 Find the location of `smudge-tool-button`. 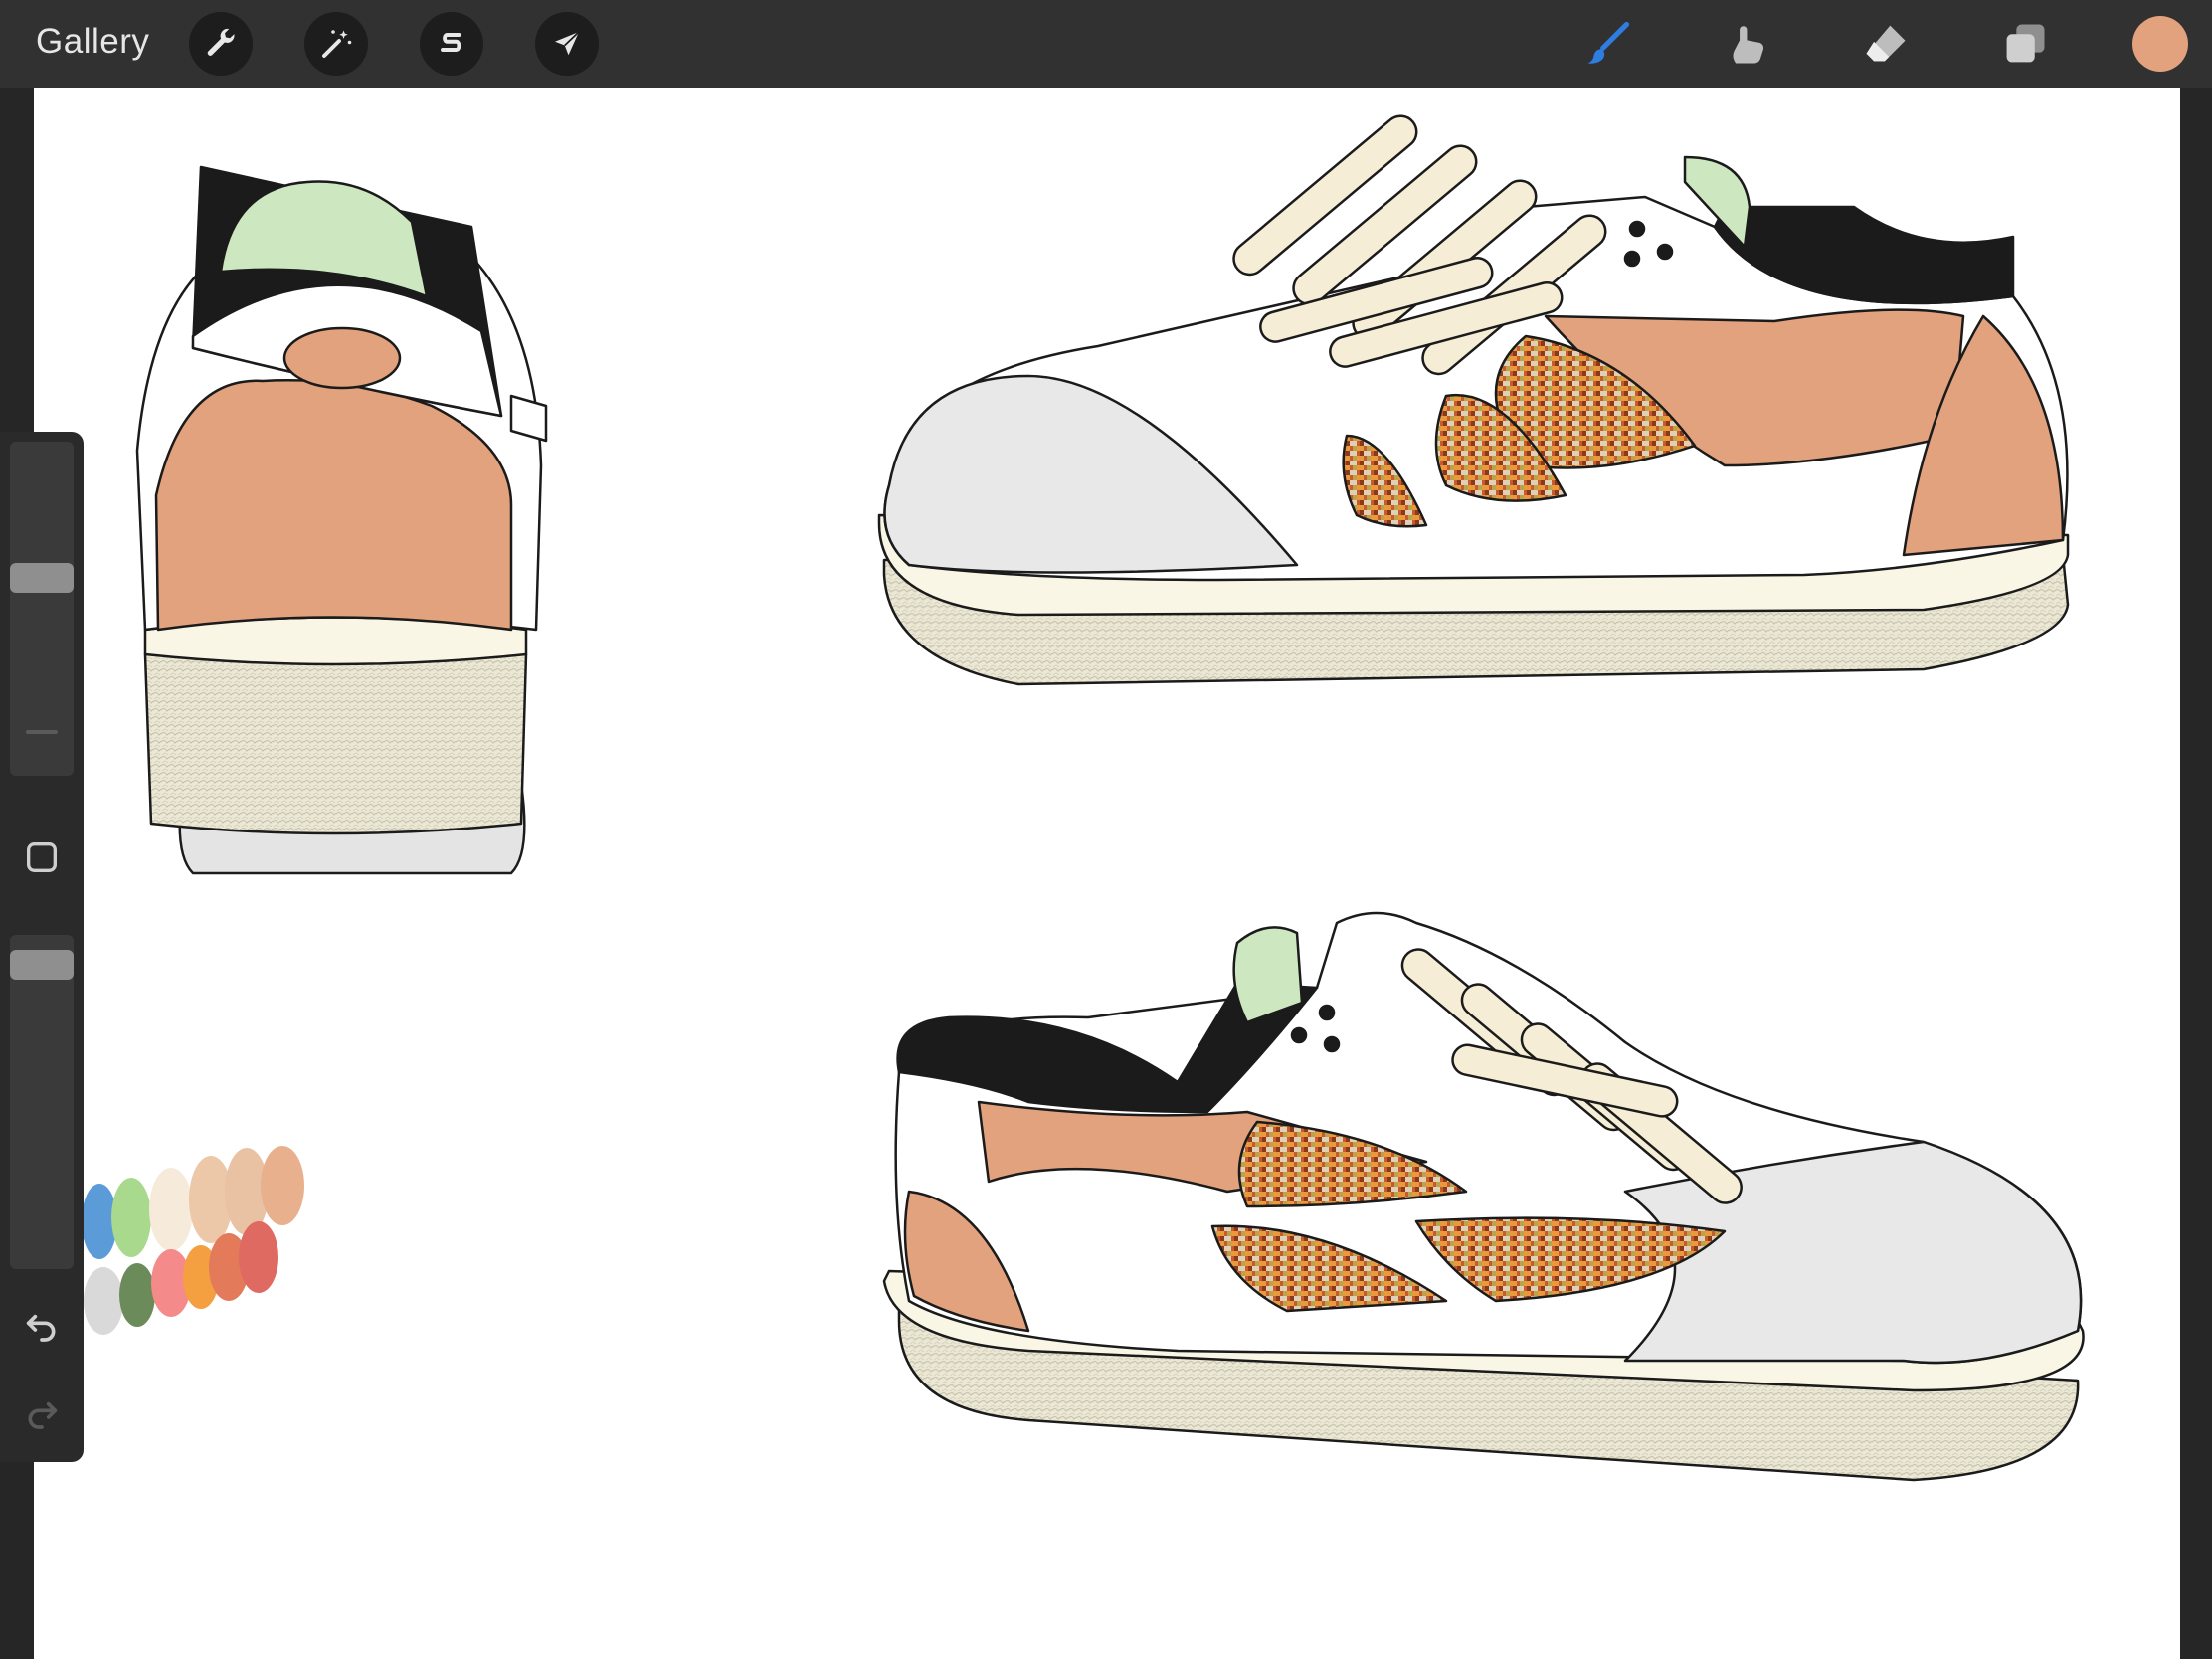

smudge-tool-button is located at coordinates (1746, 44).